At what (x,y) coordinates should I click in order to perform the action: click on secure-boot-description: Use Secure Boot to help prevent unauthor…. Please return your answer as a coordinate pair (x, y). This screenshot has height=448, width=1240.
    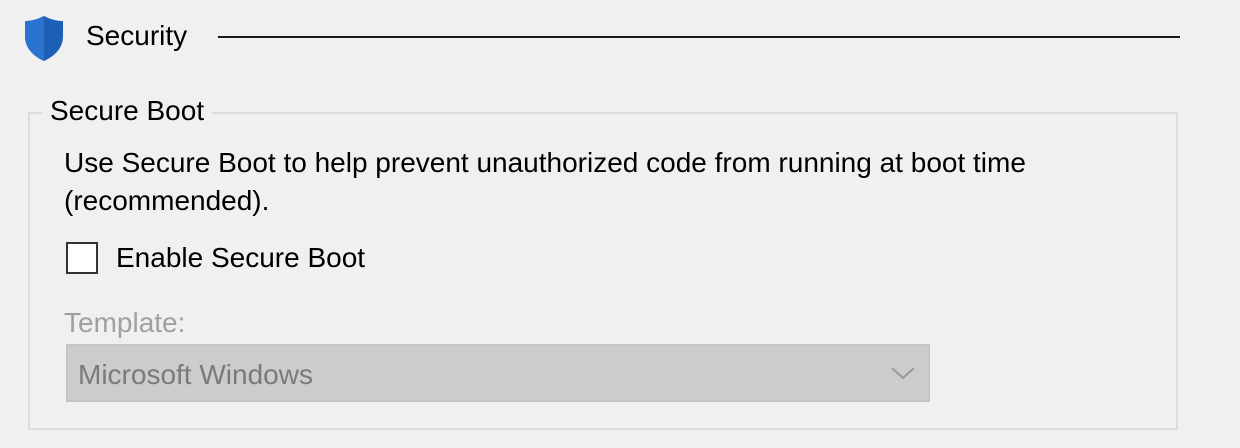
    Looking at the image, I should click on (545, 181).